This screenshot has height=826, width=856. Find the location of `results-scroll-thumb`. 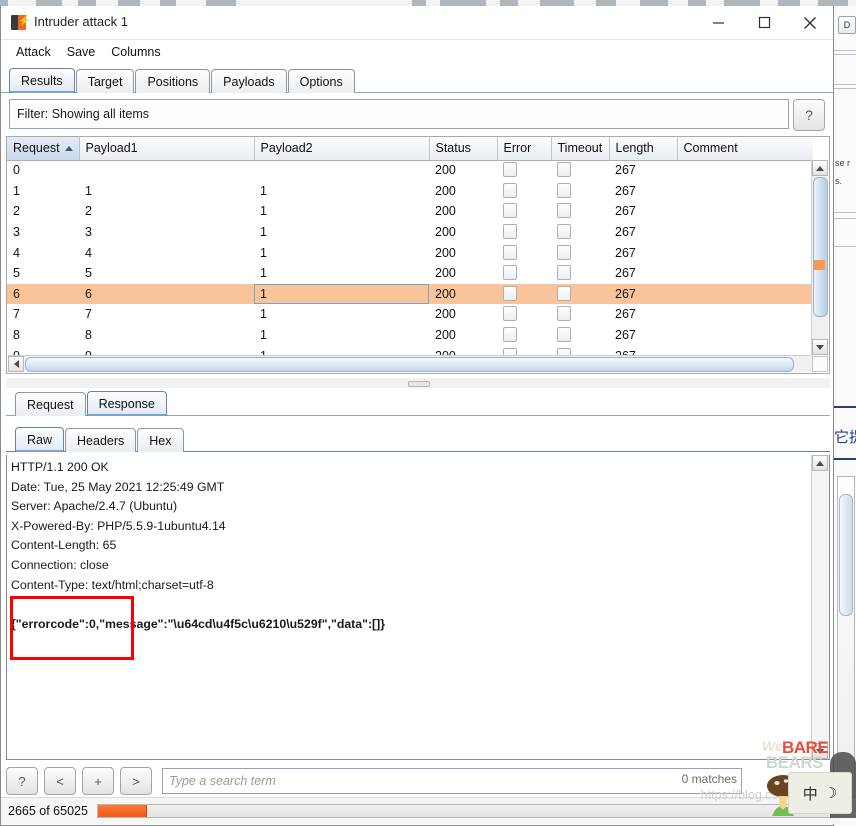

results-scroll-thumb is located at coordinates (820, 247).